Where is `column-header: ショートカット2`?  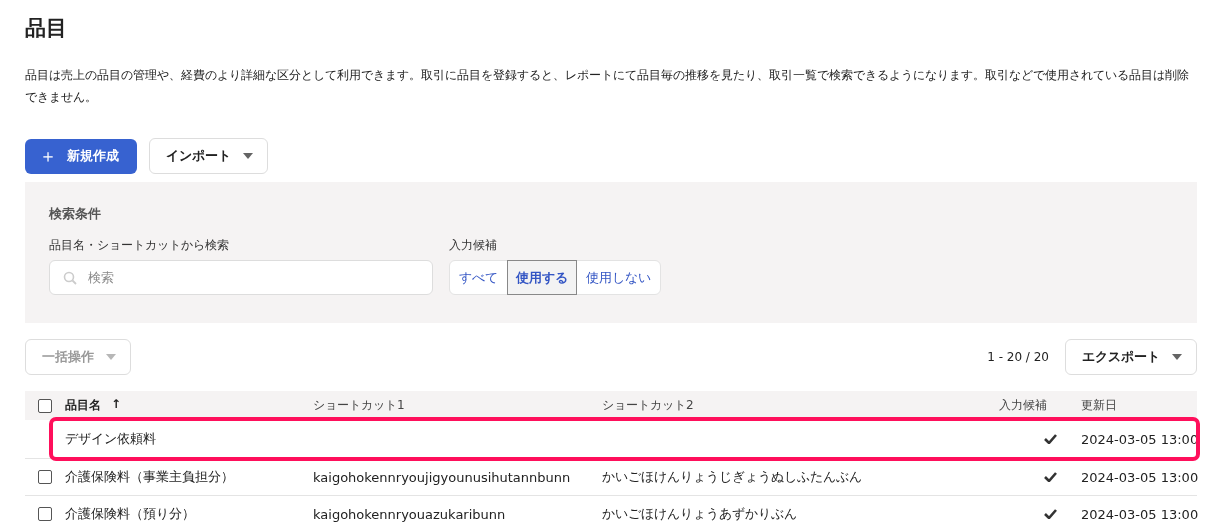 column-header: ショートカット2 is located at coordinates (800, 405).